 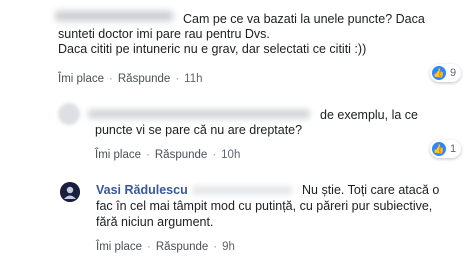 What do you see at coordinates (155, 222) in the screenshot?
I see `comment-3-text-line-3: fără niciun argument.` at bounding box center [155, 222].